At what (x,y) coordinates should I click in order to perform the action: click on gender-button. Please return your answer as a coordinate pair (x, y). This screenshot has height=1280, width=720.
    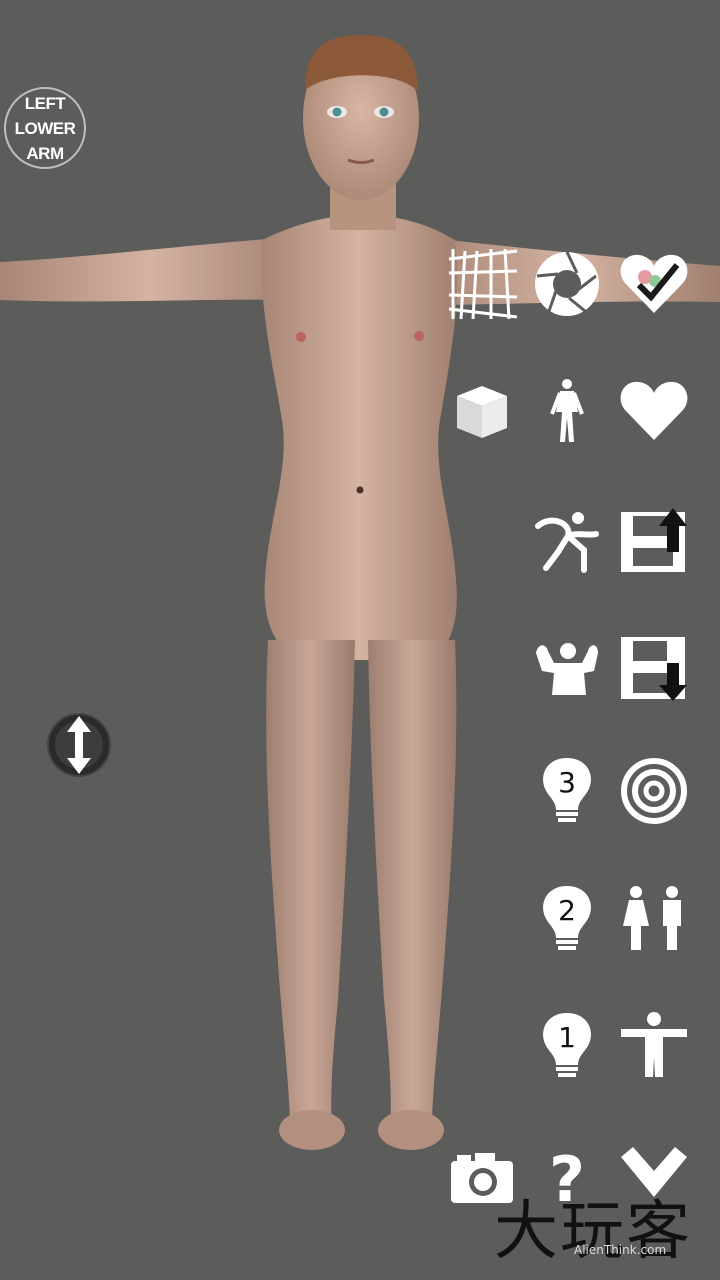
    Looking at the image, I should click on (654, 919).